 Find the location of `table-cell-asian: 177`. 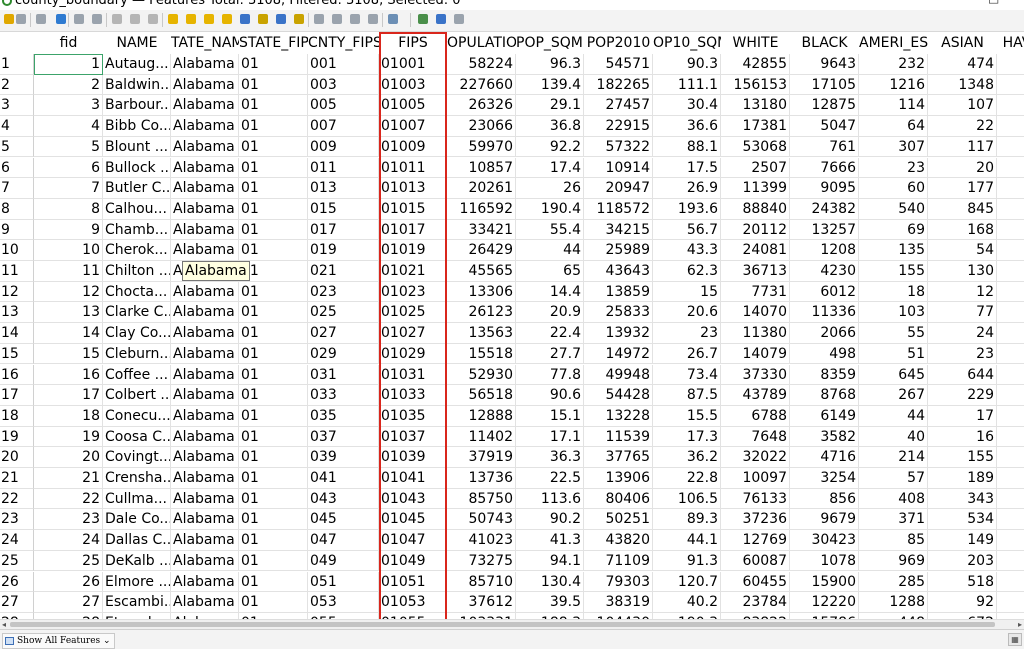

table-cell-asian: 177 is located at coordinates (962, 188).